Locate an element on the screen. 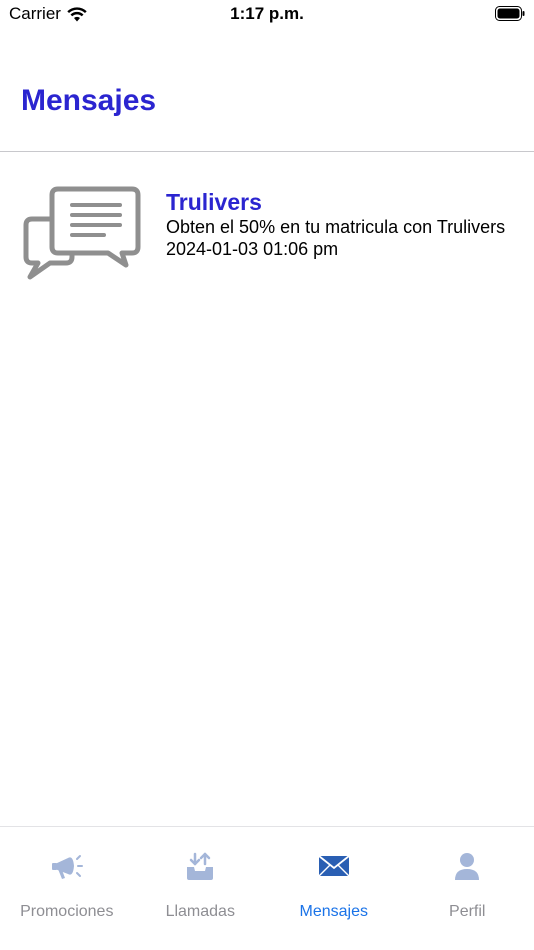  person-icon is located at coordinates (467, 866).